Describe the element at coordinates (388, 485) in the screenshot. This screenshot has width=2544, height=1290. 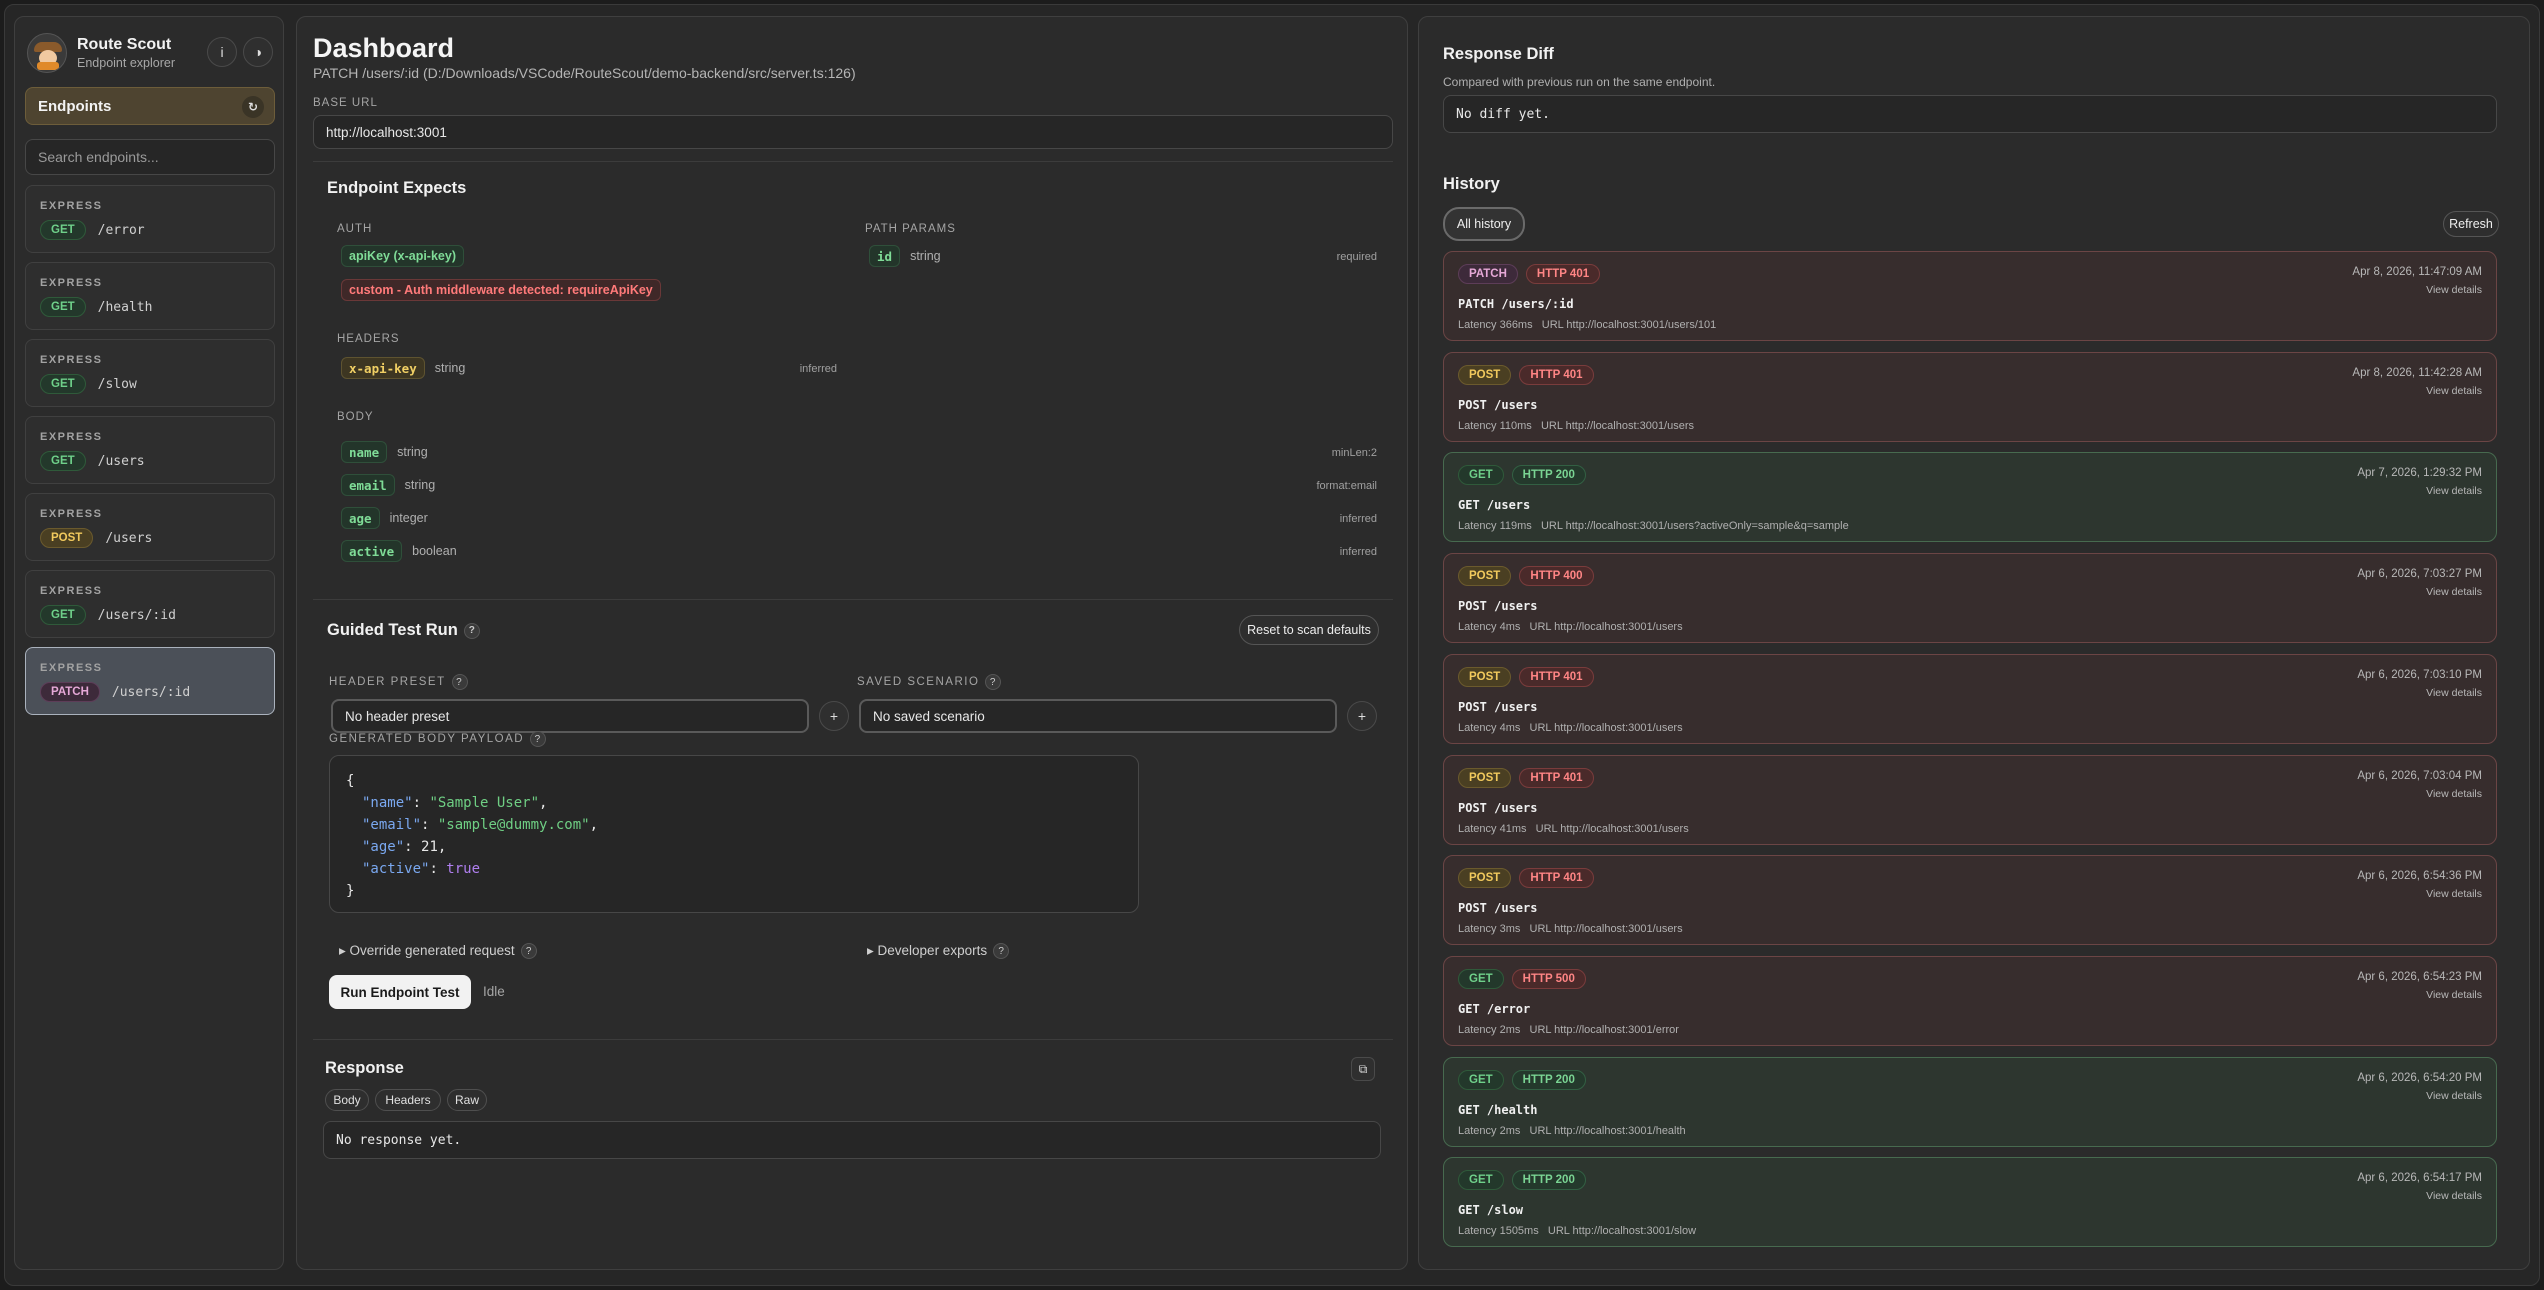
I see `body-field-row: email string` at that location.